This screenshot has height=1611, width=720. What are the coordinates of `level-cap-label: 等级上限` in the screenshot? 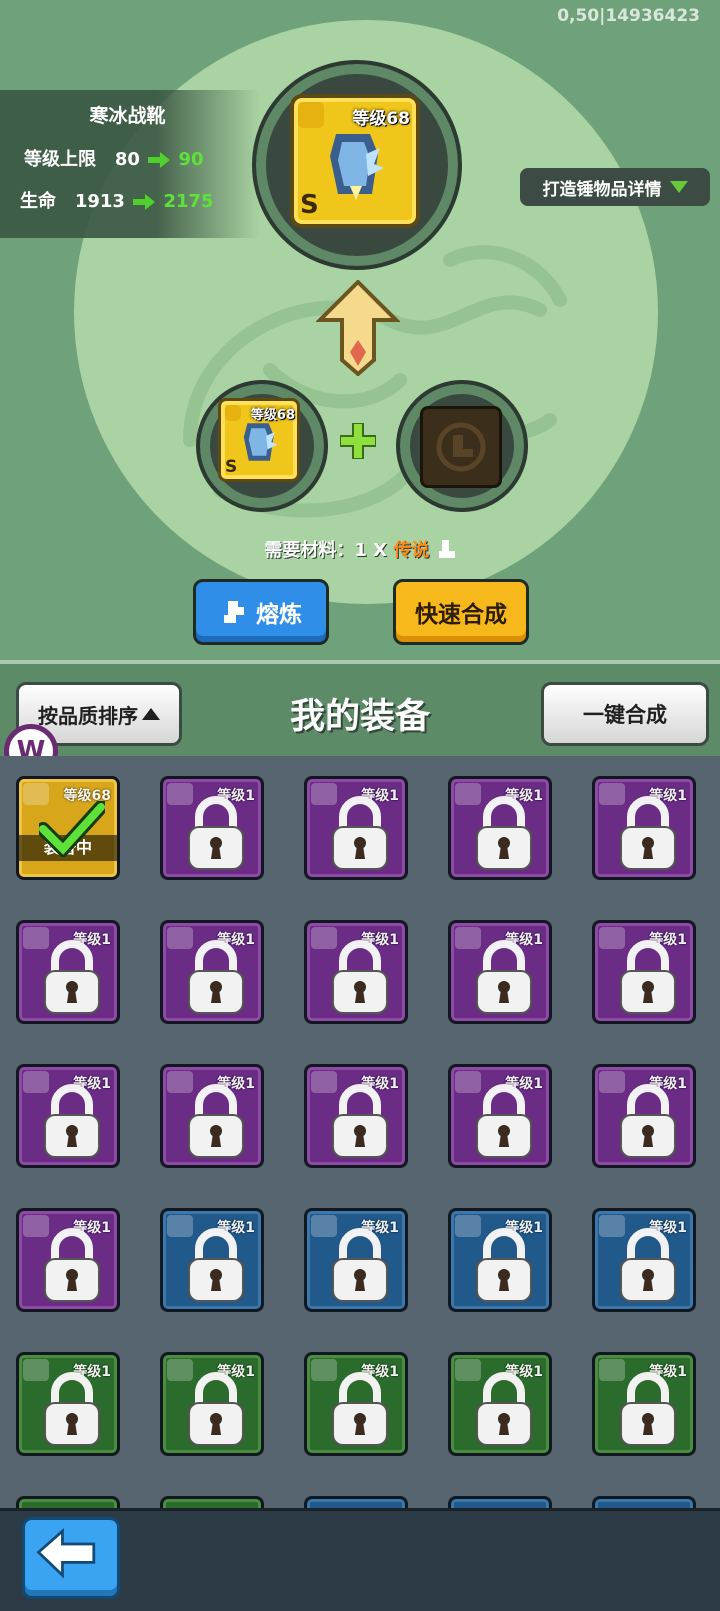 It's located at (60, 159).